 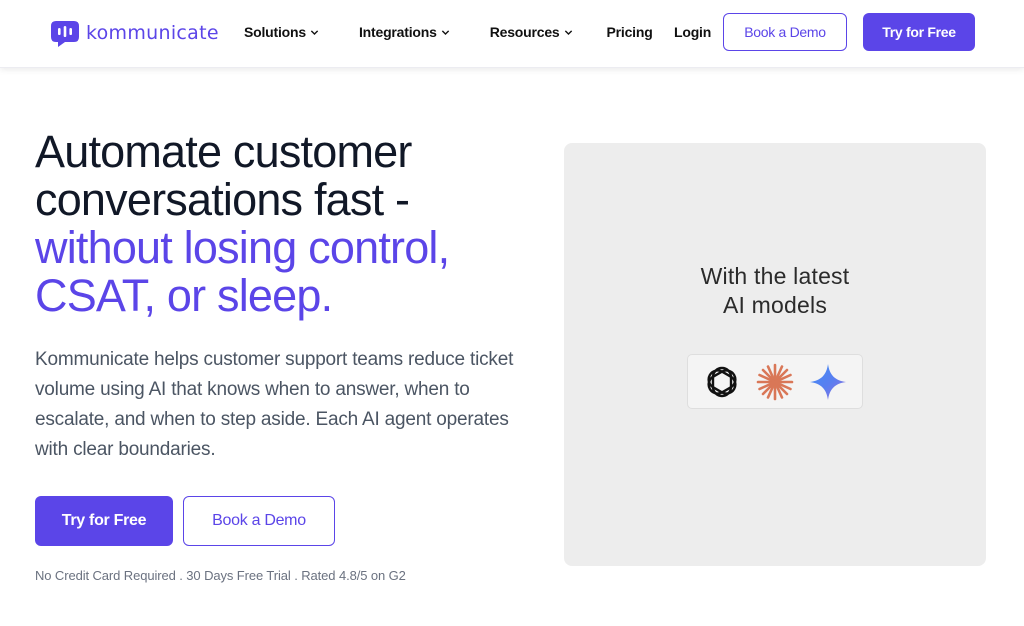 What do you see at coordinates (184, 295) in the screenshot?
I see `hero-title-line-4: CSAT, or sleep.` at bounding box center [184, 295].